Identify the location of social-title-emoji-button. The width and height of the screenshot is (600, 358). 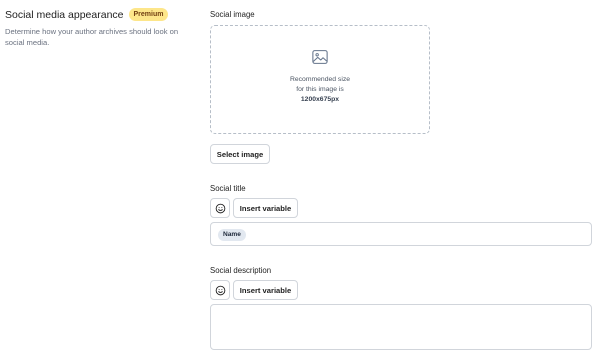
(220, 208).